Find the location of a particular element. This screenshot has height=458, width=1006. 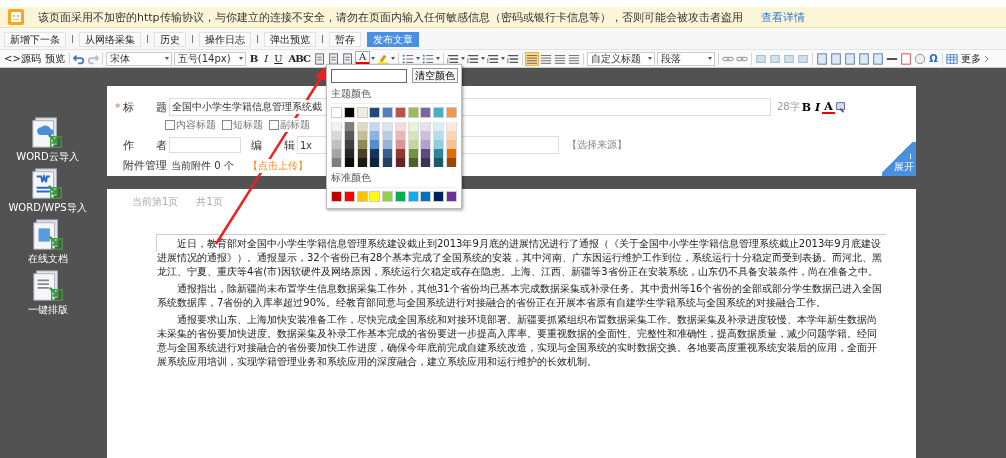

indent-icon is located at coordinates (513, 58).